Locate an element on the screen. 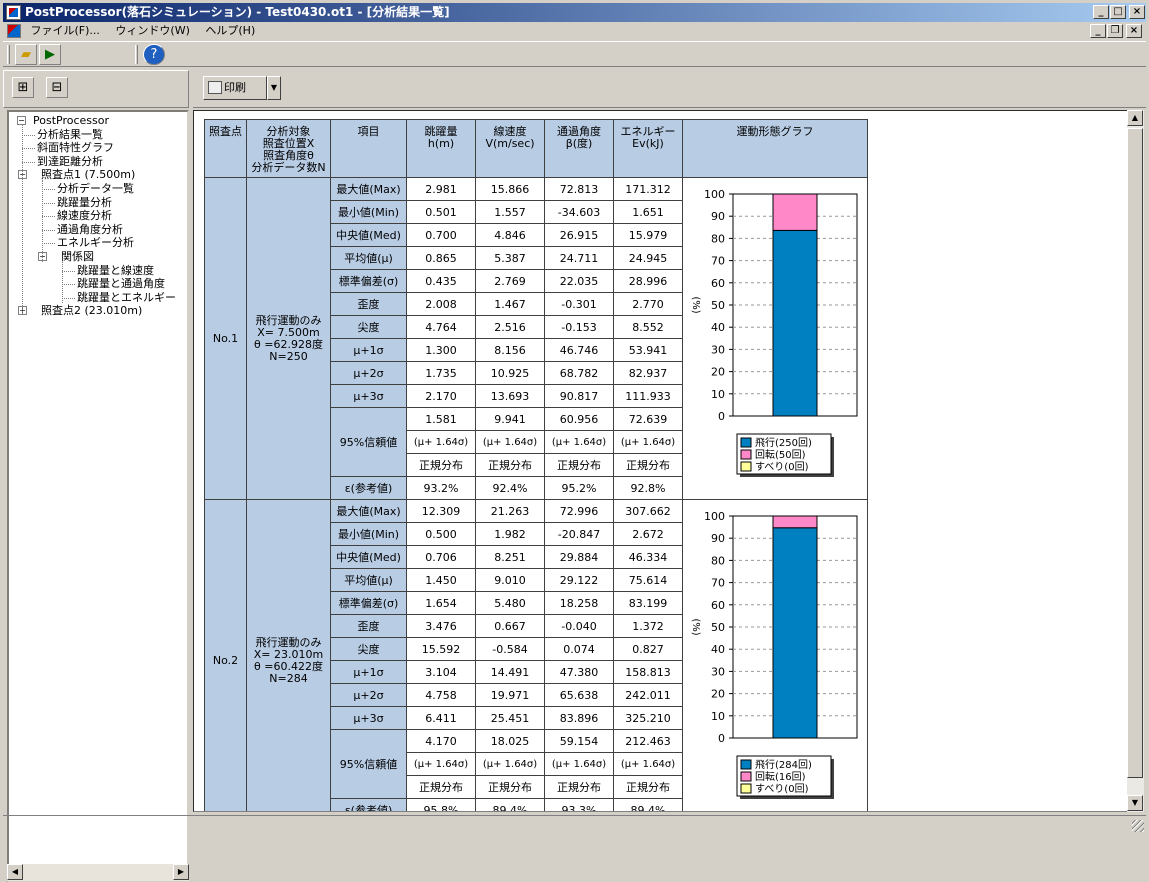  minimize-button: _ is located at coordinates (1101, 12).